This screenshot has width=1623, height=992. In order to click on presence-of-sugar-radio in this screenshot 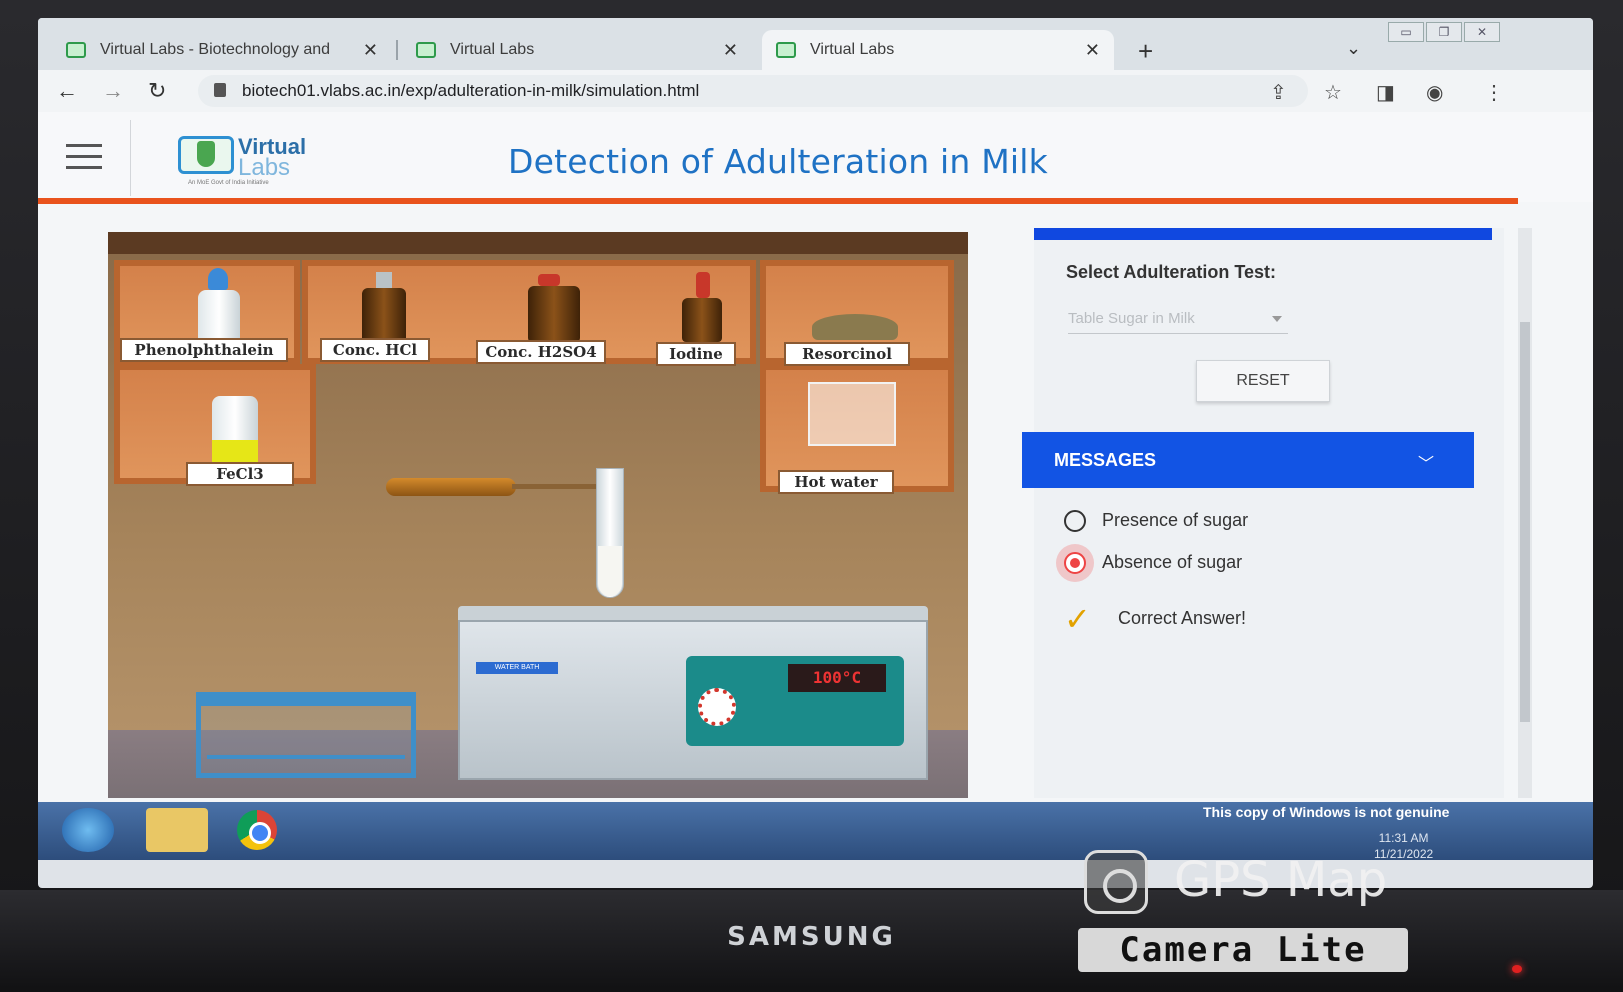, I will do `click(1075, 521)`.